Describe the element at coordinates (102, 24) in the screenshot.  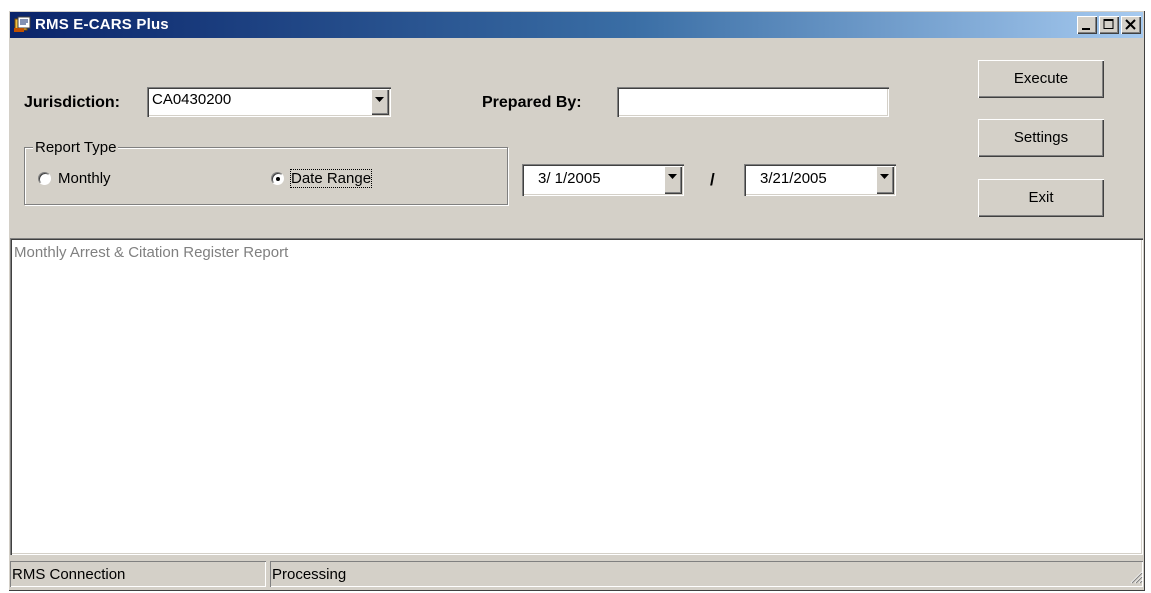
I see `window-title: RMS E-CARS Plus` at that location.